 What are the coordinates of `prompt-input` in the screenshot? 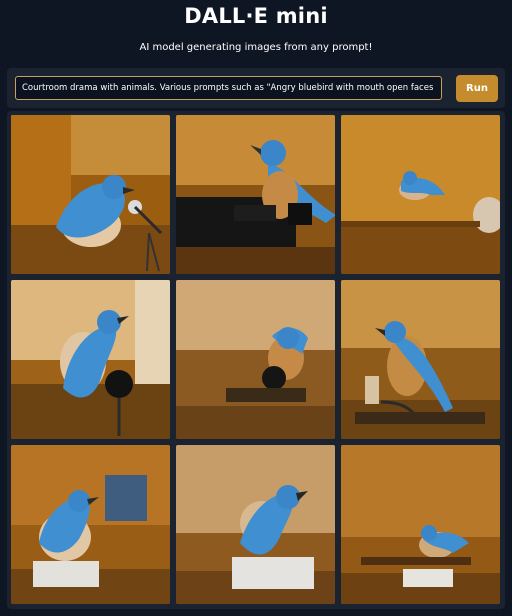 It's located at (228, 88).